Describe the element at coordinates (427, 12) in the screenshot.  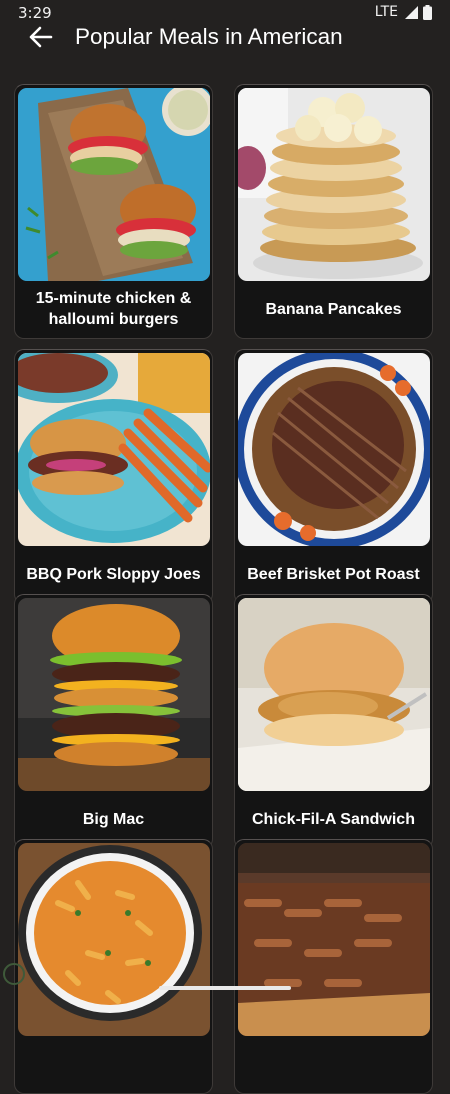
I see `battery-icon` at that location.